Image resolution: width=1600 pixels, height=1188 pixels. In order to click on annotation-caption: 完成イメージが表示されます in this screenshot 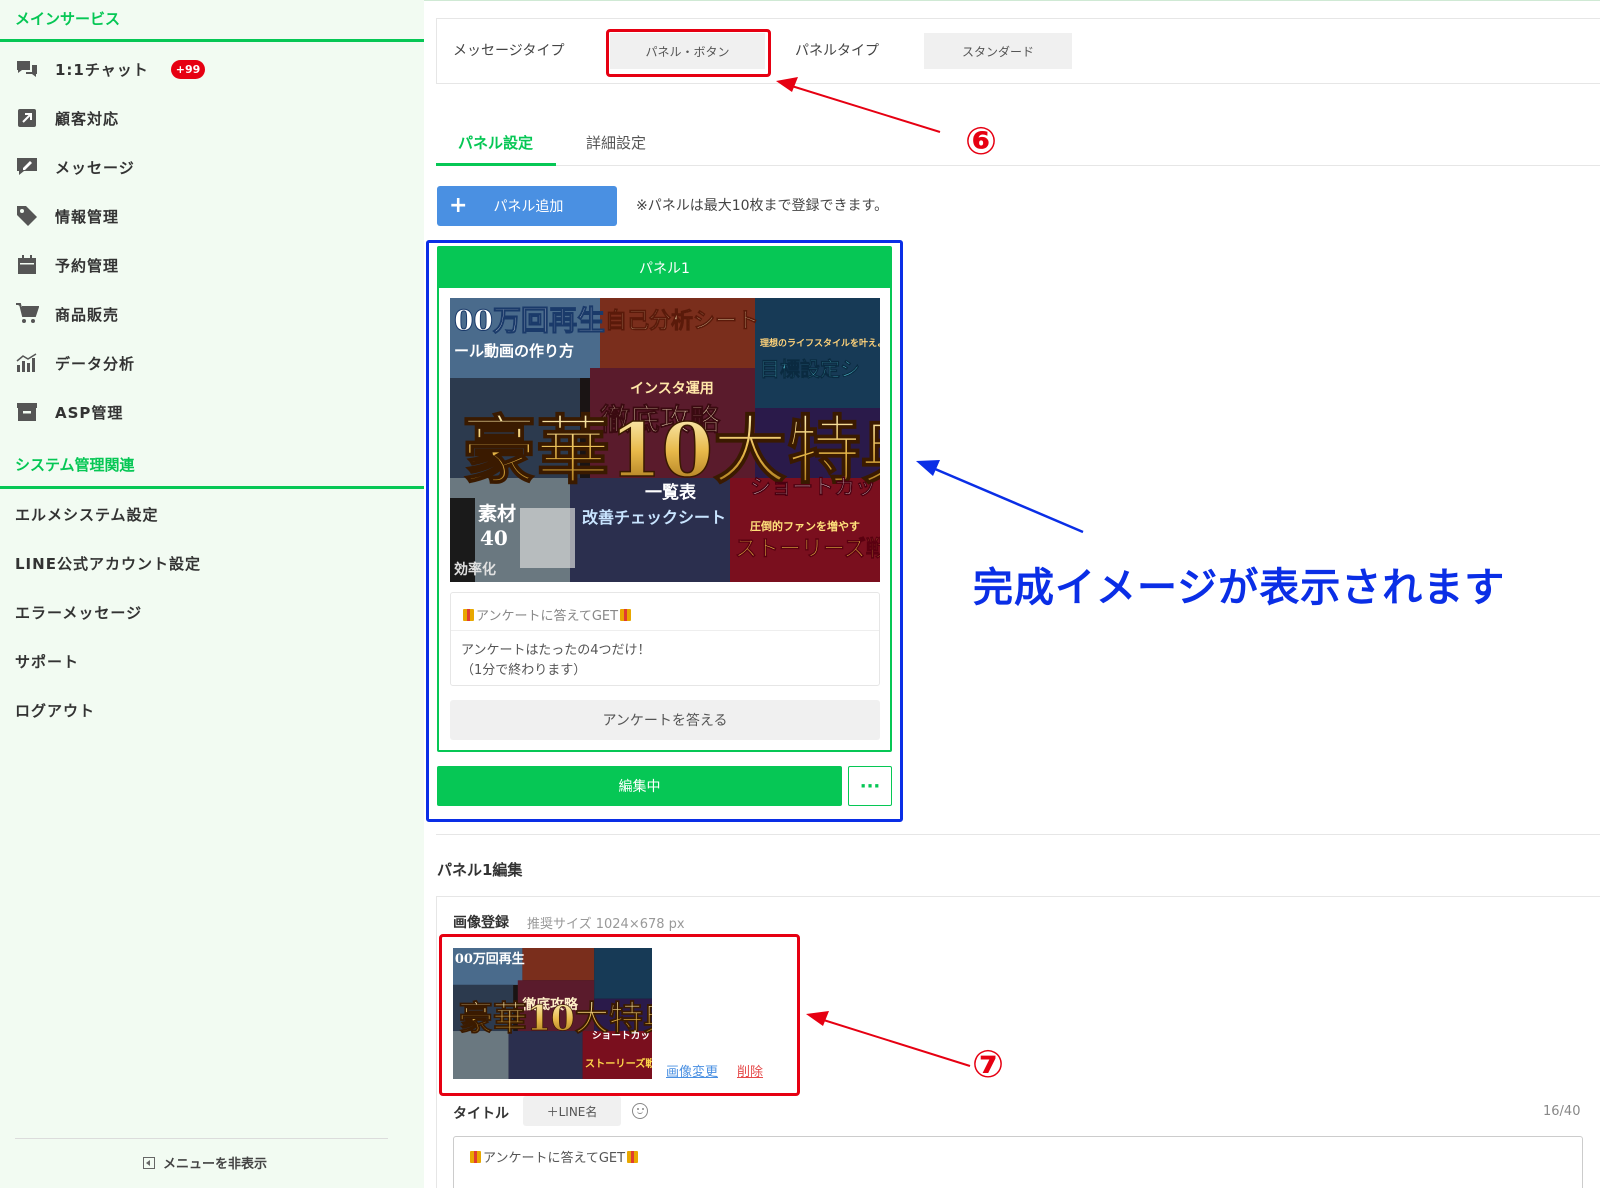, I will do `click(1239, 588)`.